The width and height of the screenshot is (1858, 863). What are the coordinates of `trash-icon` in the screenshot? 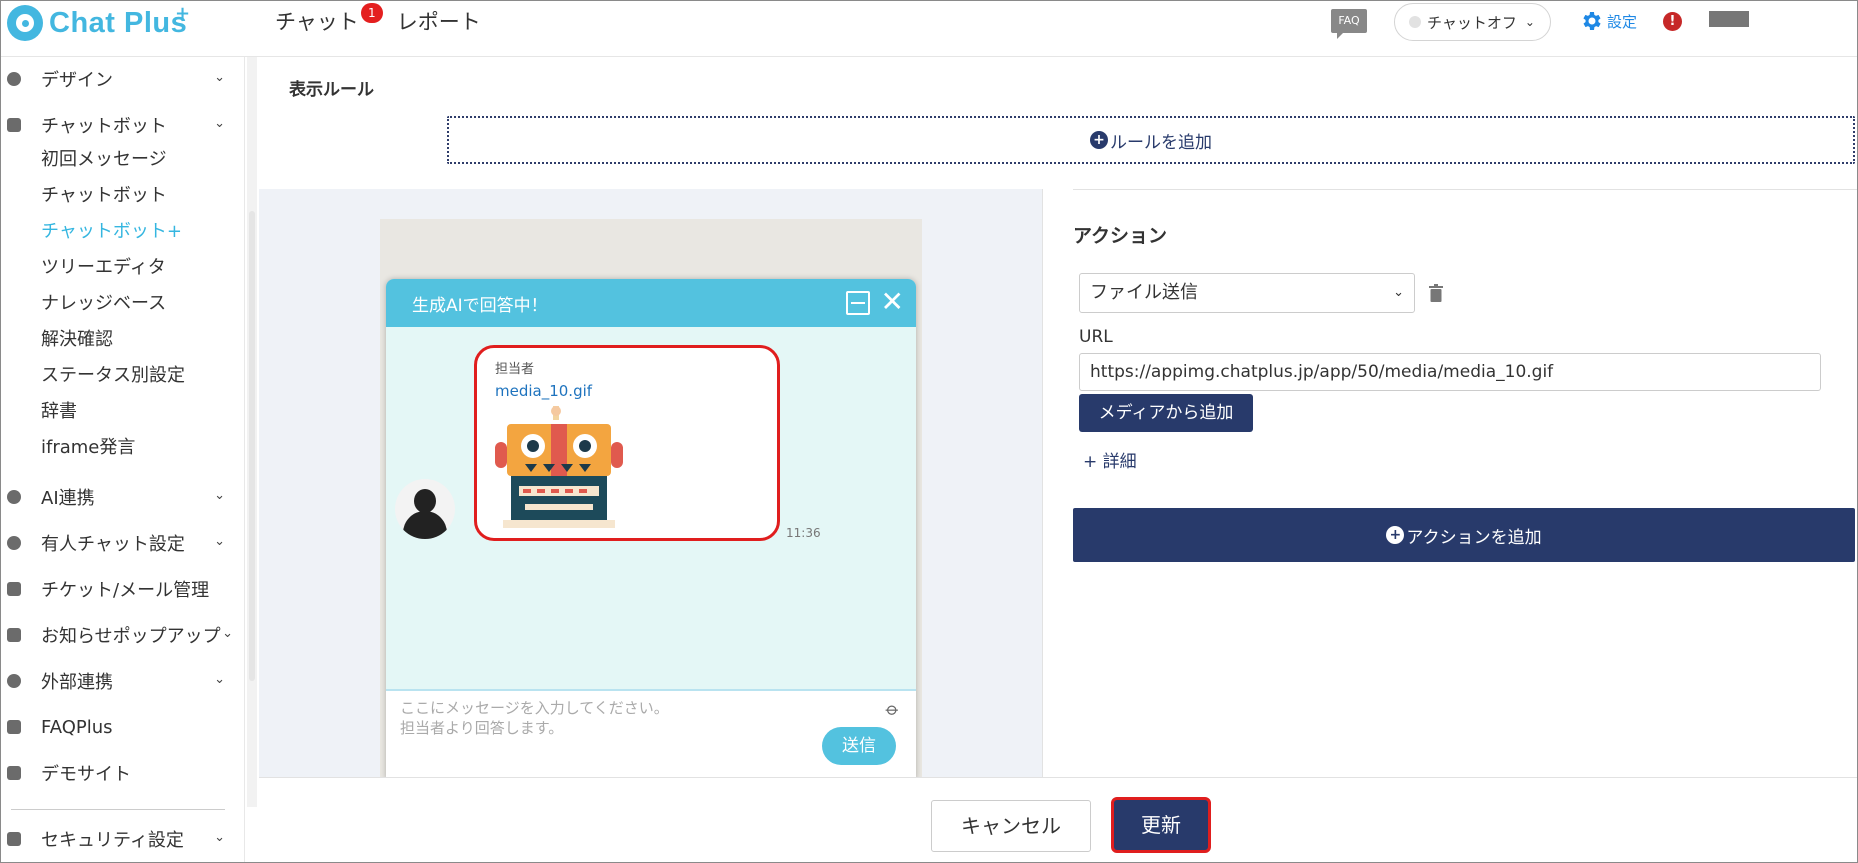 It's located at (1436, 293).